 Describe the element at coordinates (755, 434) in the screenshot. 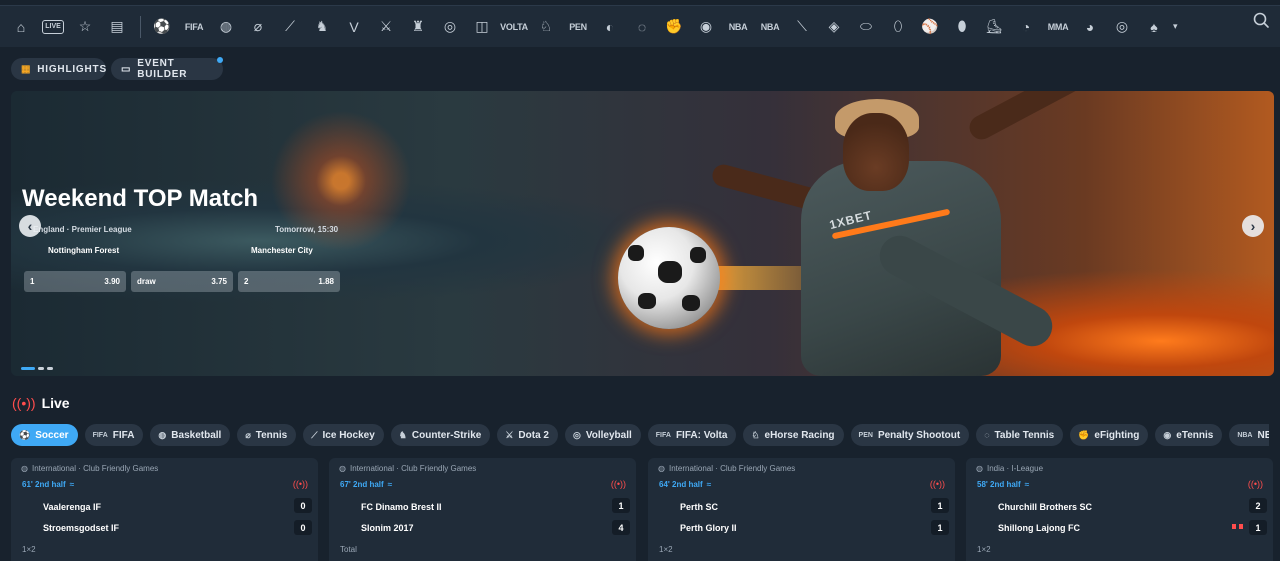

I see `ehorse-racing-icon: ♘` at that location.